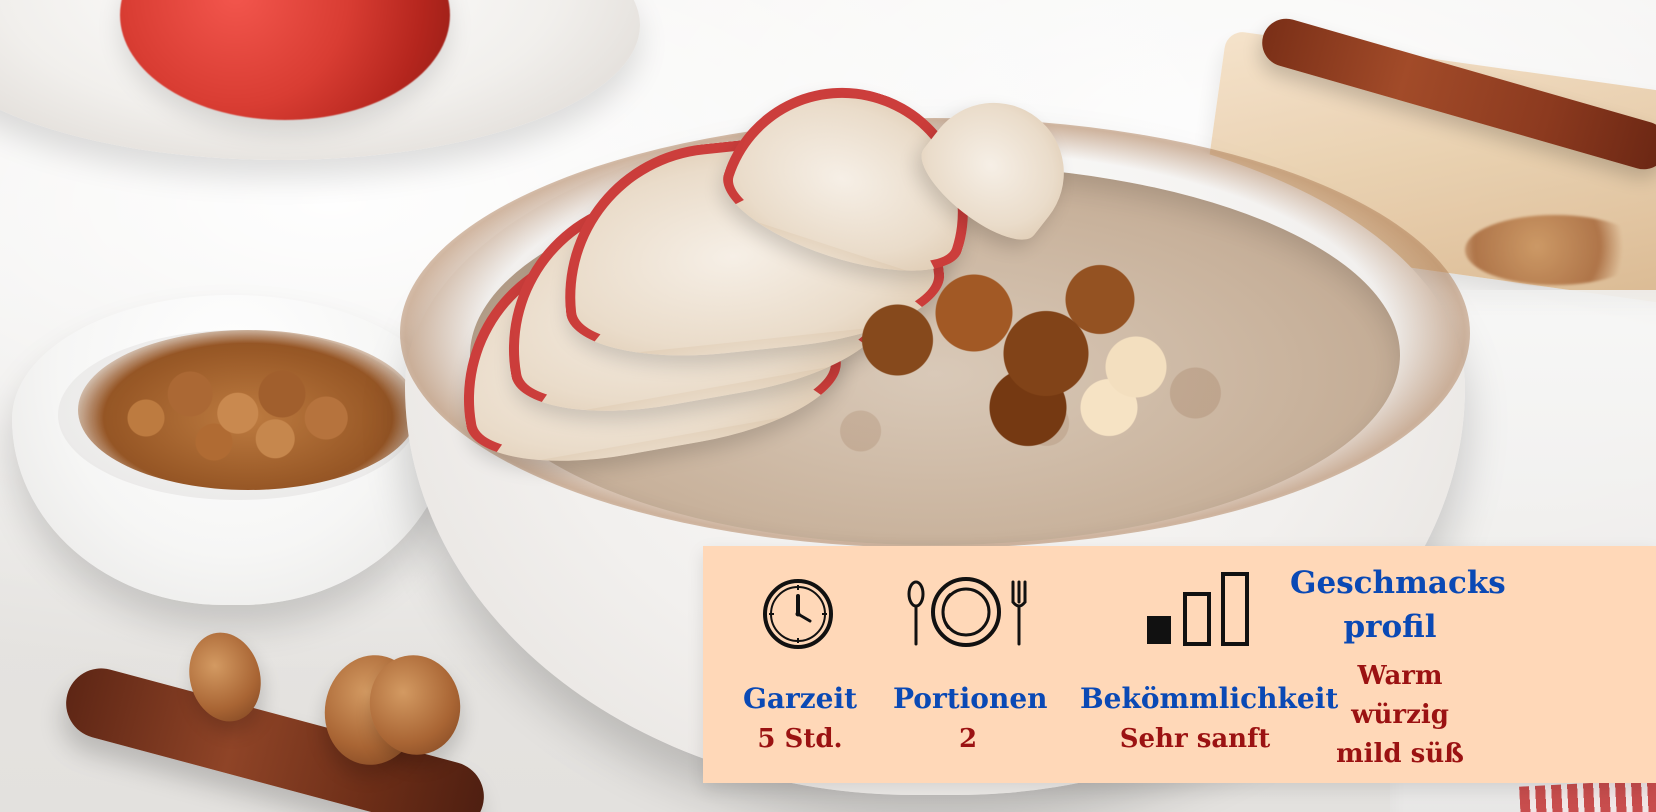  Describe the element at coordinates (1390, 627) in the screenshot. I see `geschmacksprofil-title-line-2: profil` at that location.